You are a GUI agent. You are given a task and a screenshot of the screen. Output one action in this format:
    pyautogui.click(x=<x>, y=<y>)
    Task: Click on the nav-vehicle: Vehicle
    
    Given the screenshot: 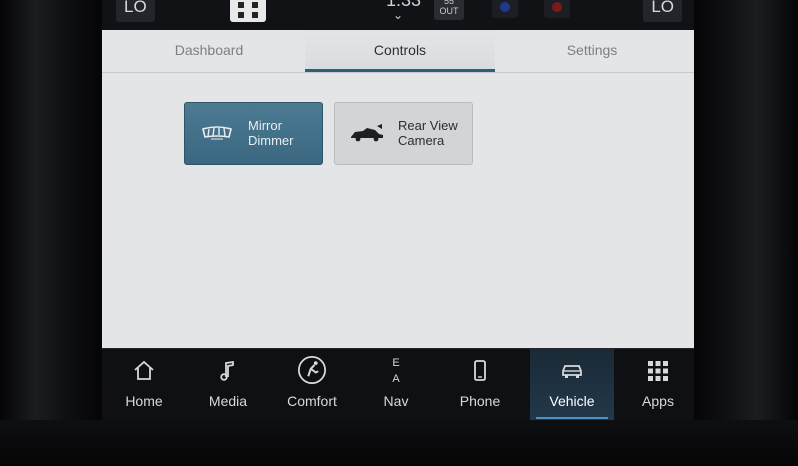 What is the action you would take?
    pyautogui.click(x=572, y=384)
    